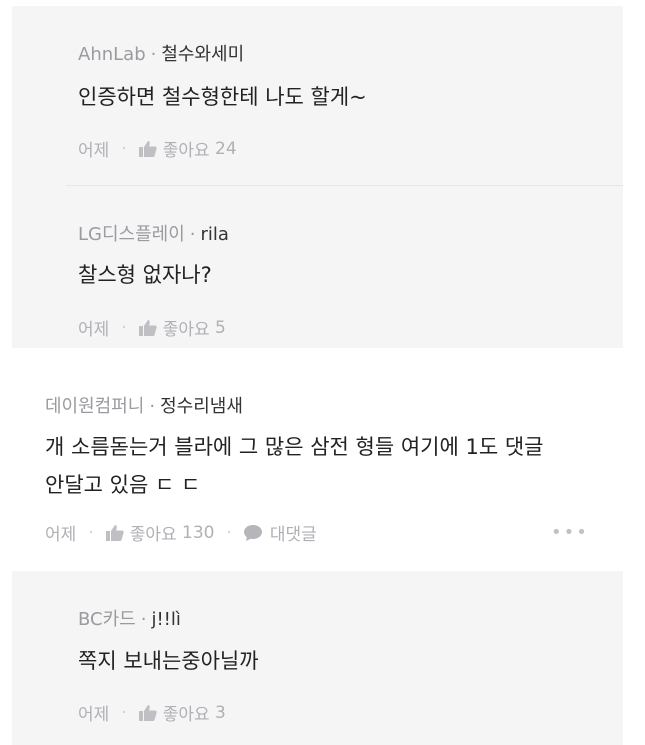  I want to click on comment-meta: LG디스플레이 · rila, so click(153, 234).